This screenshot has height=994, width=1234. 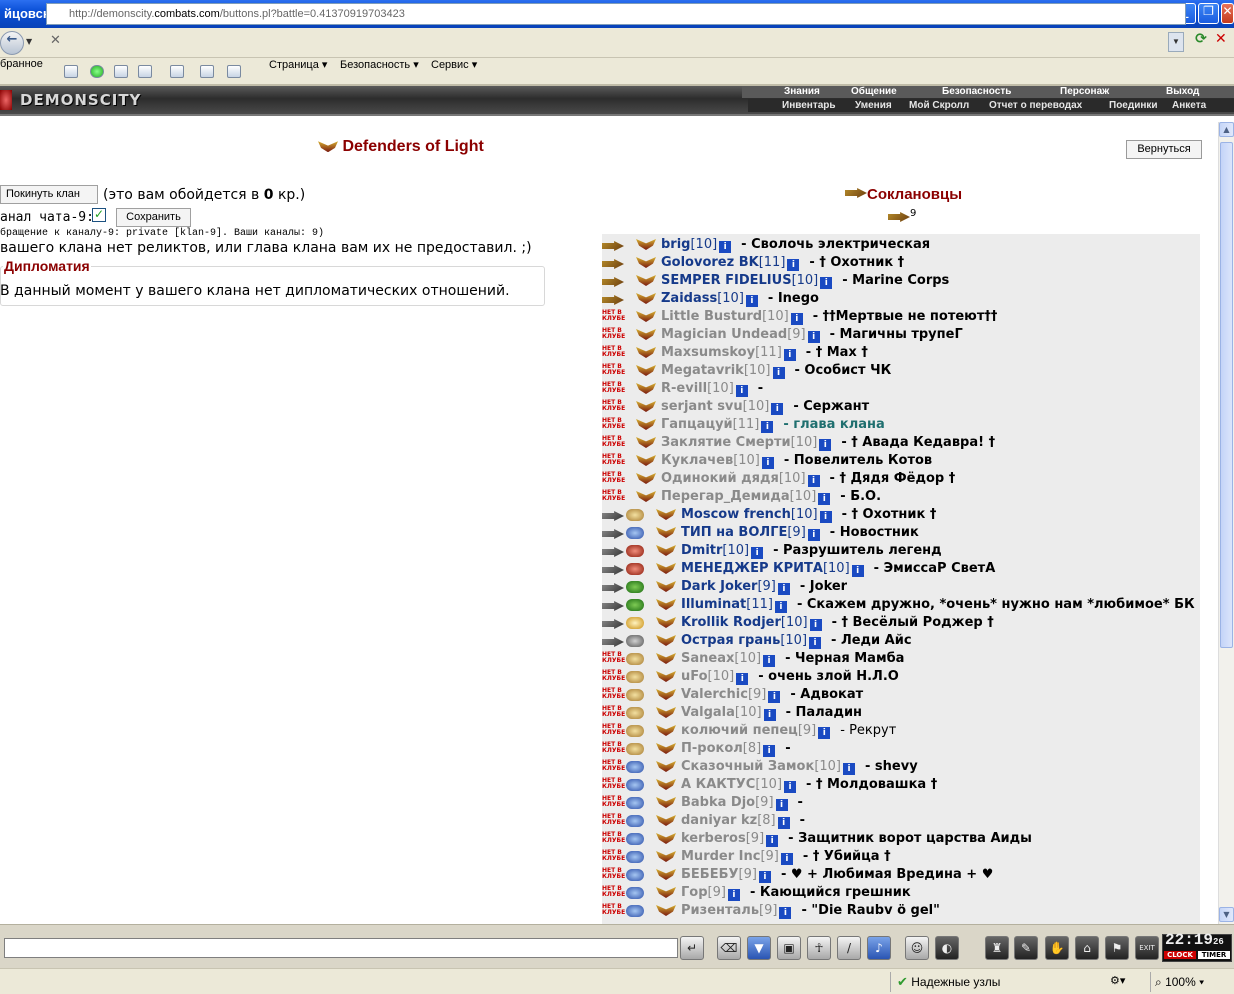 I want to click on member-name: Krollik Rodjer, so click(x=731, y=622).